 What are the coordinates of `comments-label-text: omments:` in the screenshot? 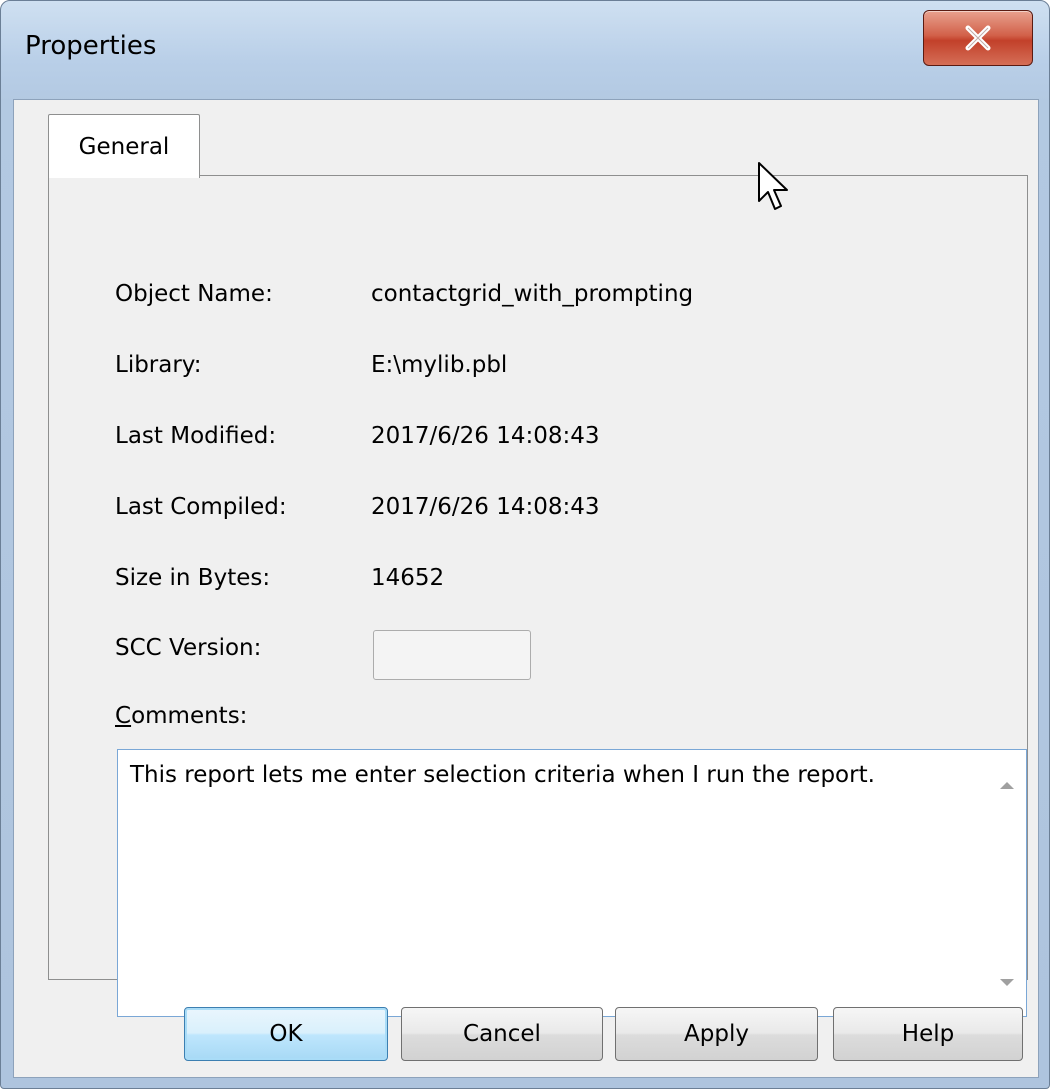 It's located at (189, 716).